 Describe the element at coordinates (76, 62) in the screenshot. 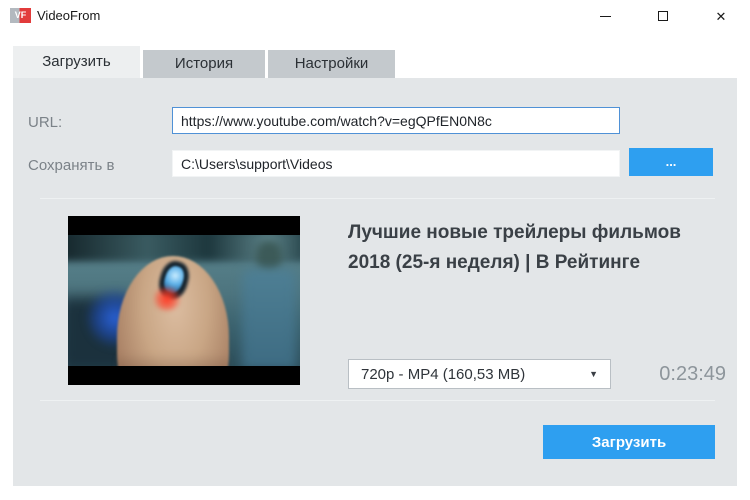

I see `tab-download: Загрузить` at that location.